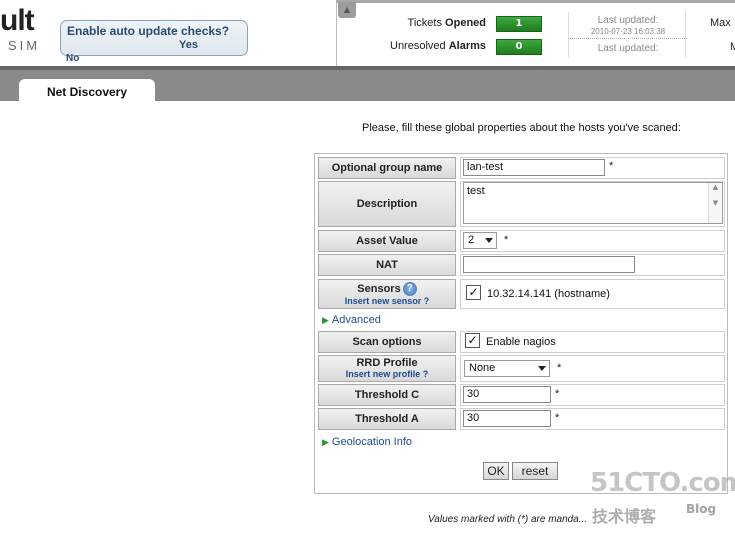  What do you see at coordinates (347, 10) in the screenshot?
I see `collapse-header-icon: ▲` at bounding box center [347, 10].